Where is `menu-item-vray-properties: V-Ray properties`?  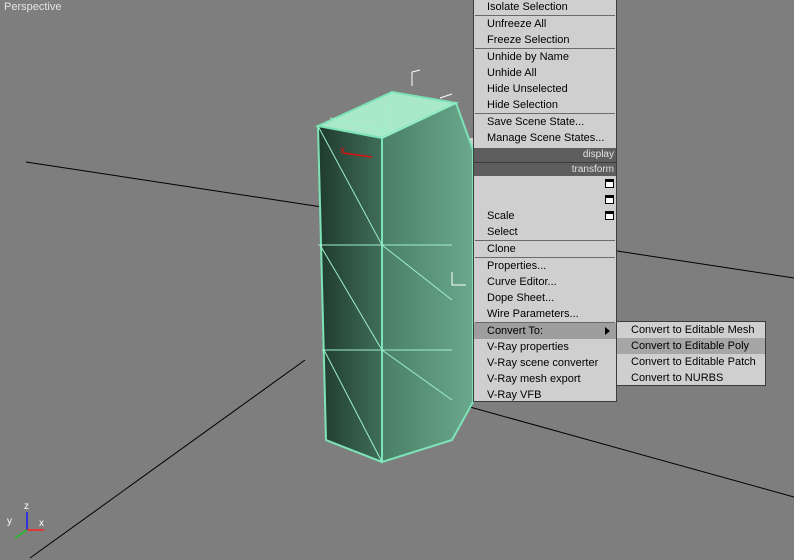 menu-item-vray-properties: V-Ray properties is located at coordinates (545, 347).